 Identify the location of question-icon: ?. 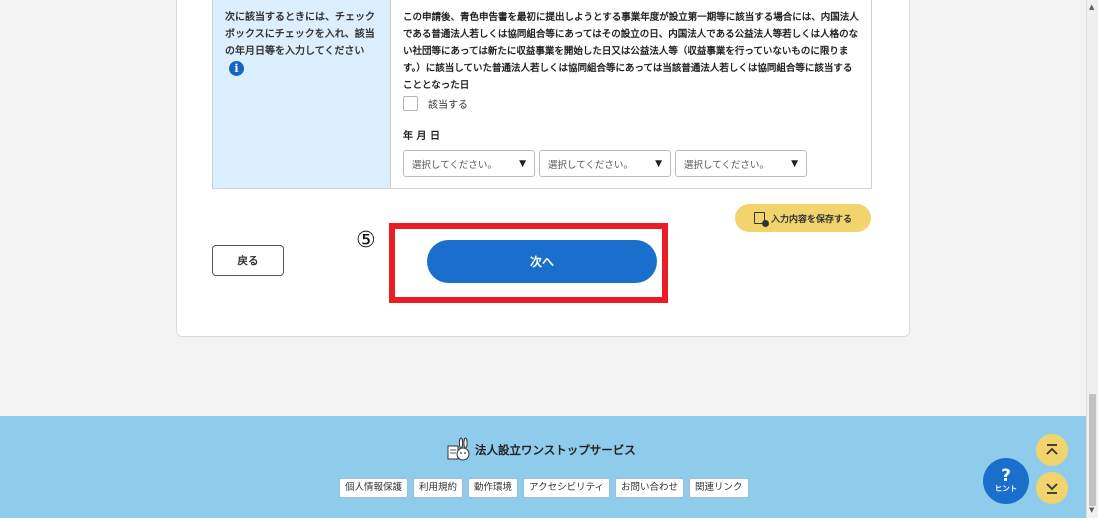
(1006, 476).